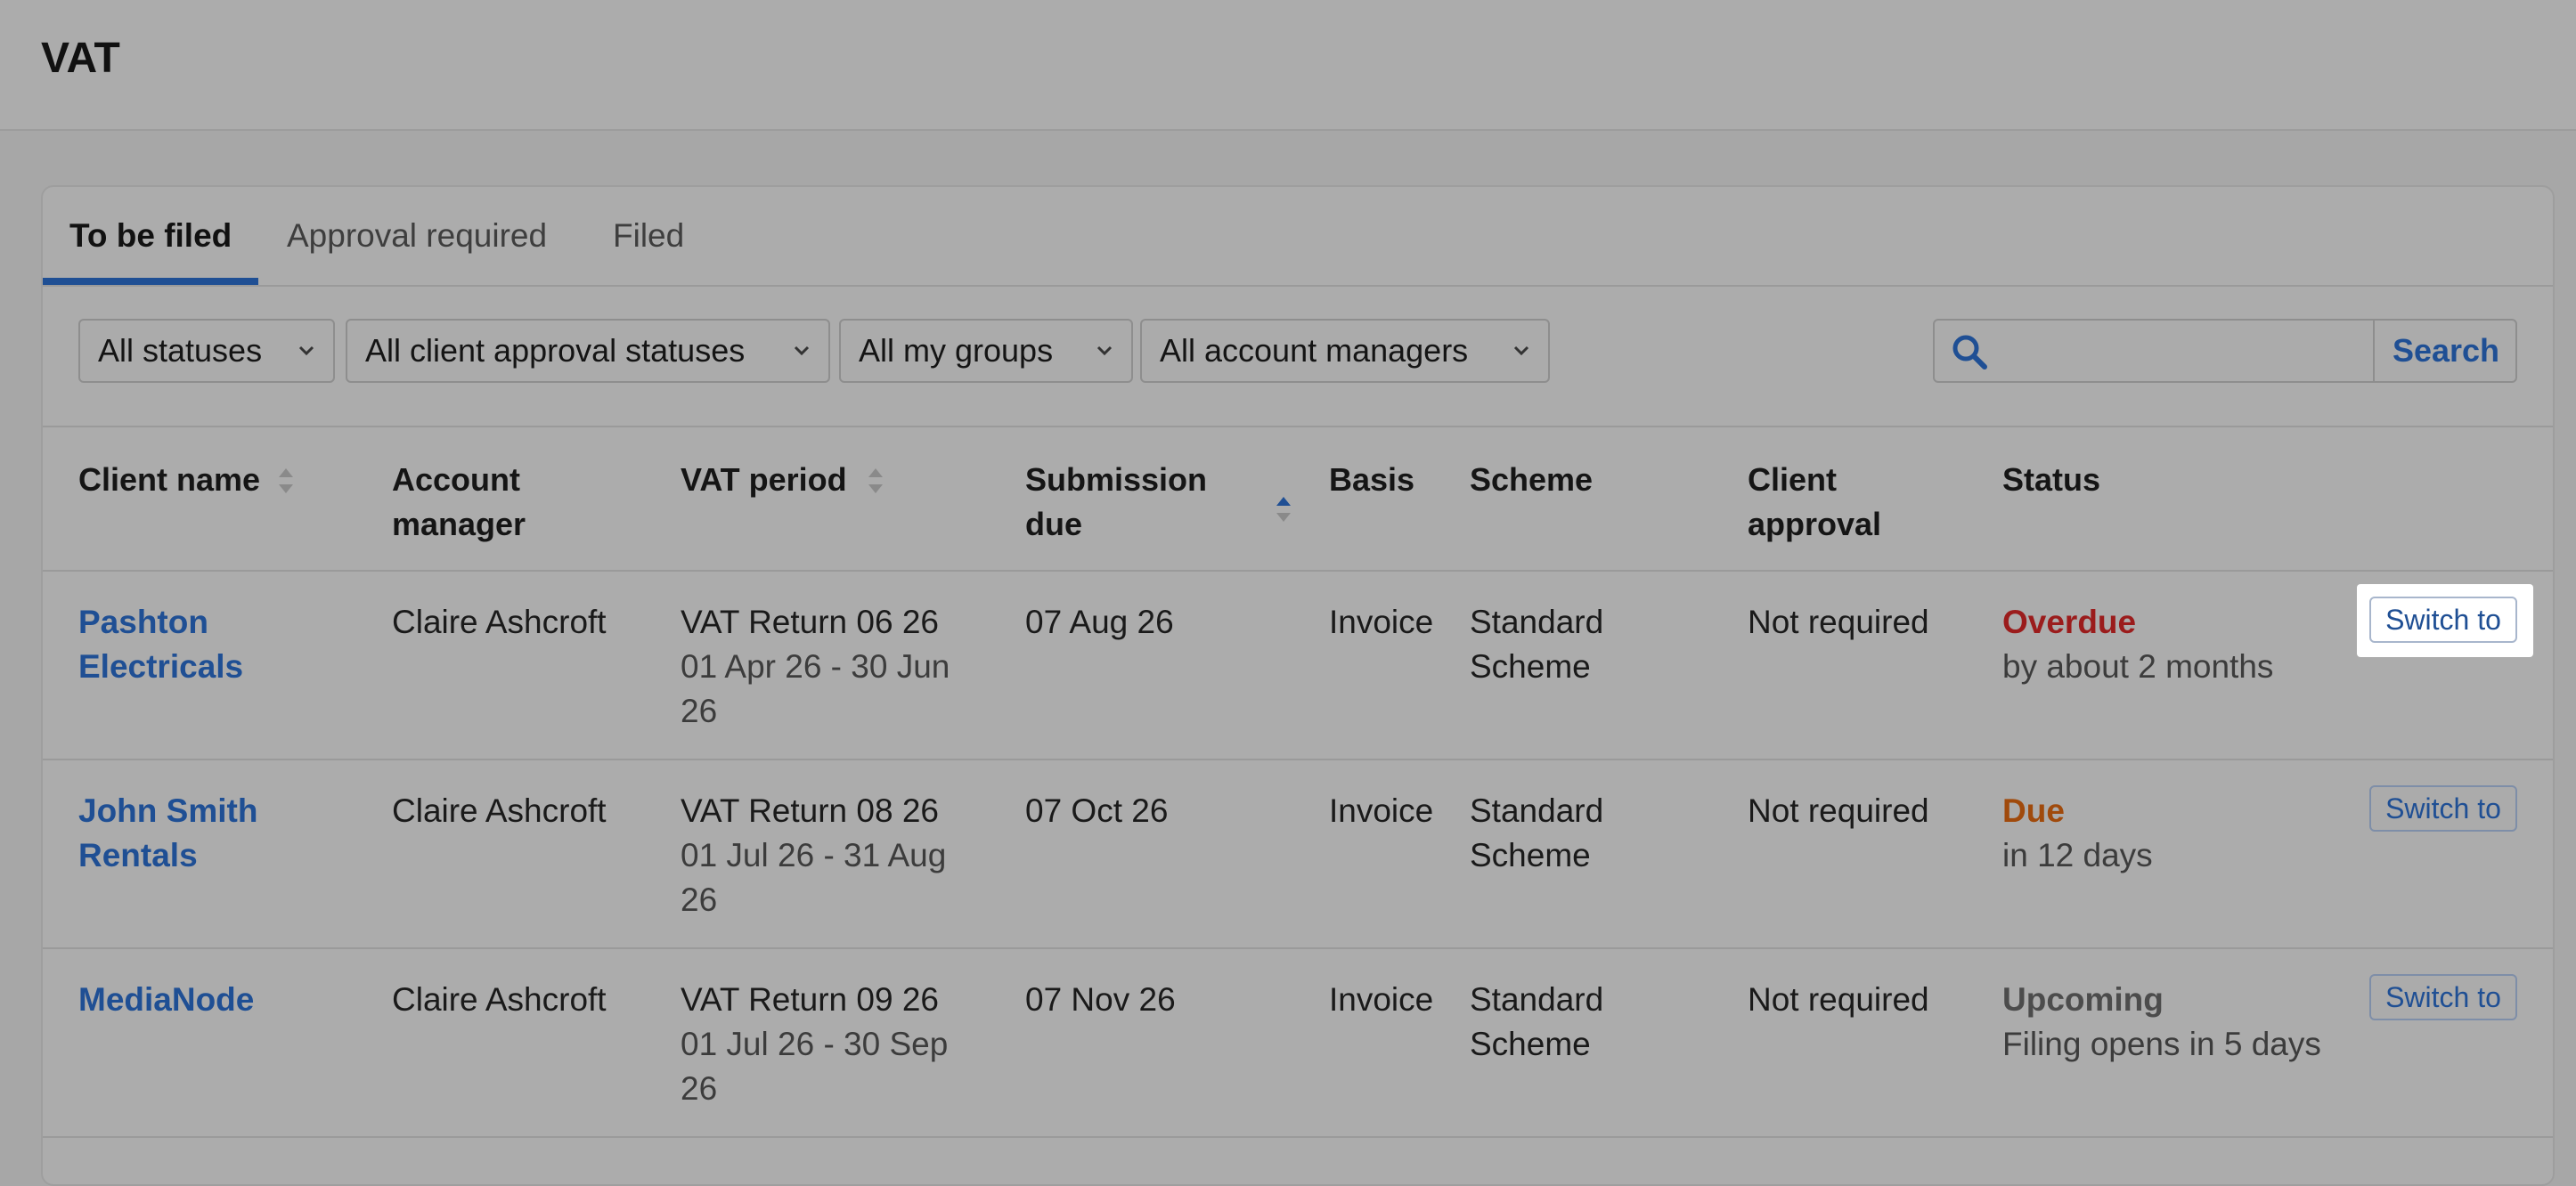 The height and width of the screenshot is (1186, 2576). I want to click on status-detail: Filing opens in 5 days, so click(2161, 1044).